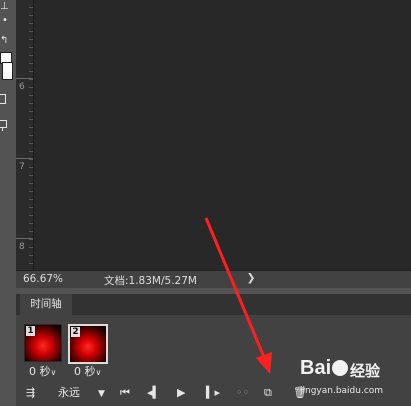  Describe the element at coordinates (365, 371) in the screenshot. I see `watermark-text: 经验` at that location.